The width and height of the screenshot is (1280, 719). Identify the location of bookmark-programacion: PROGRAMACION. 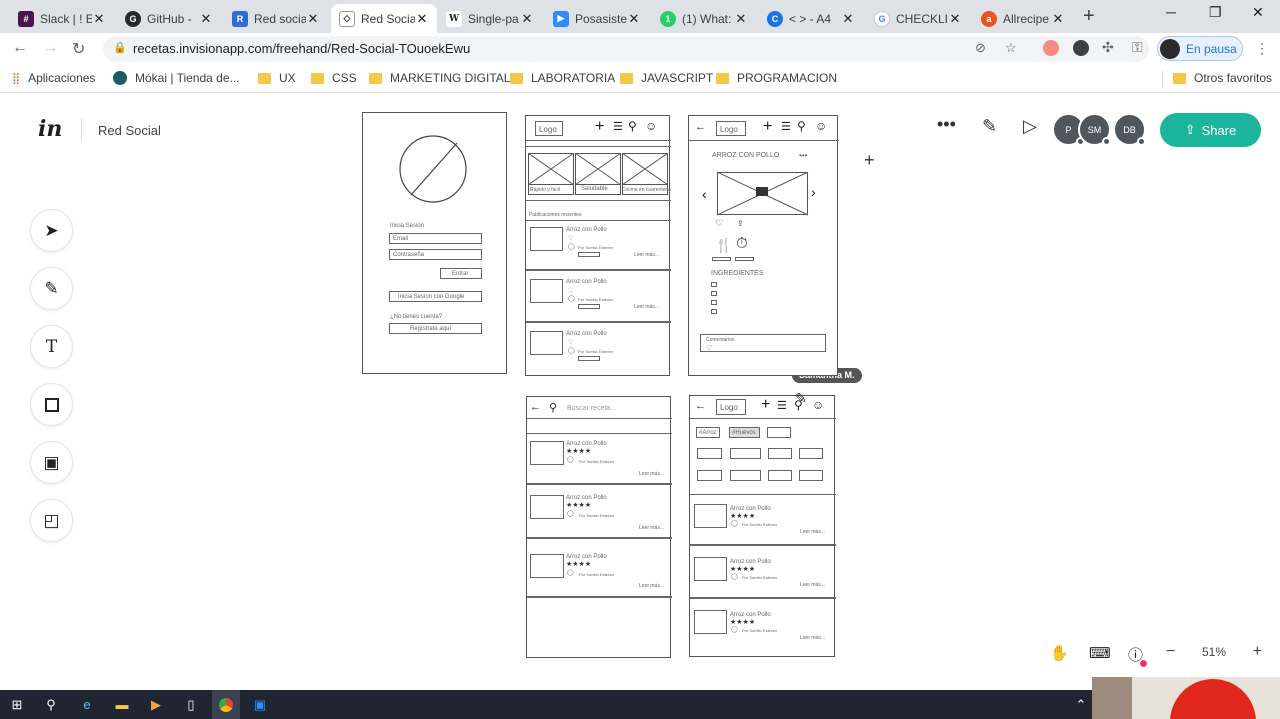
(776, 78).